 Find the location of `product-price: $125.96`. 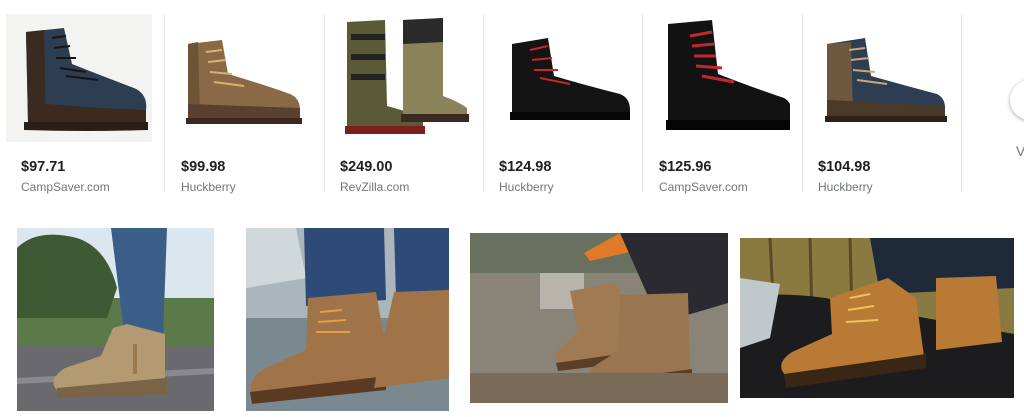

product-price: $125.96 is located at coordinates (685, 167).